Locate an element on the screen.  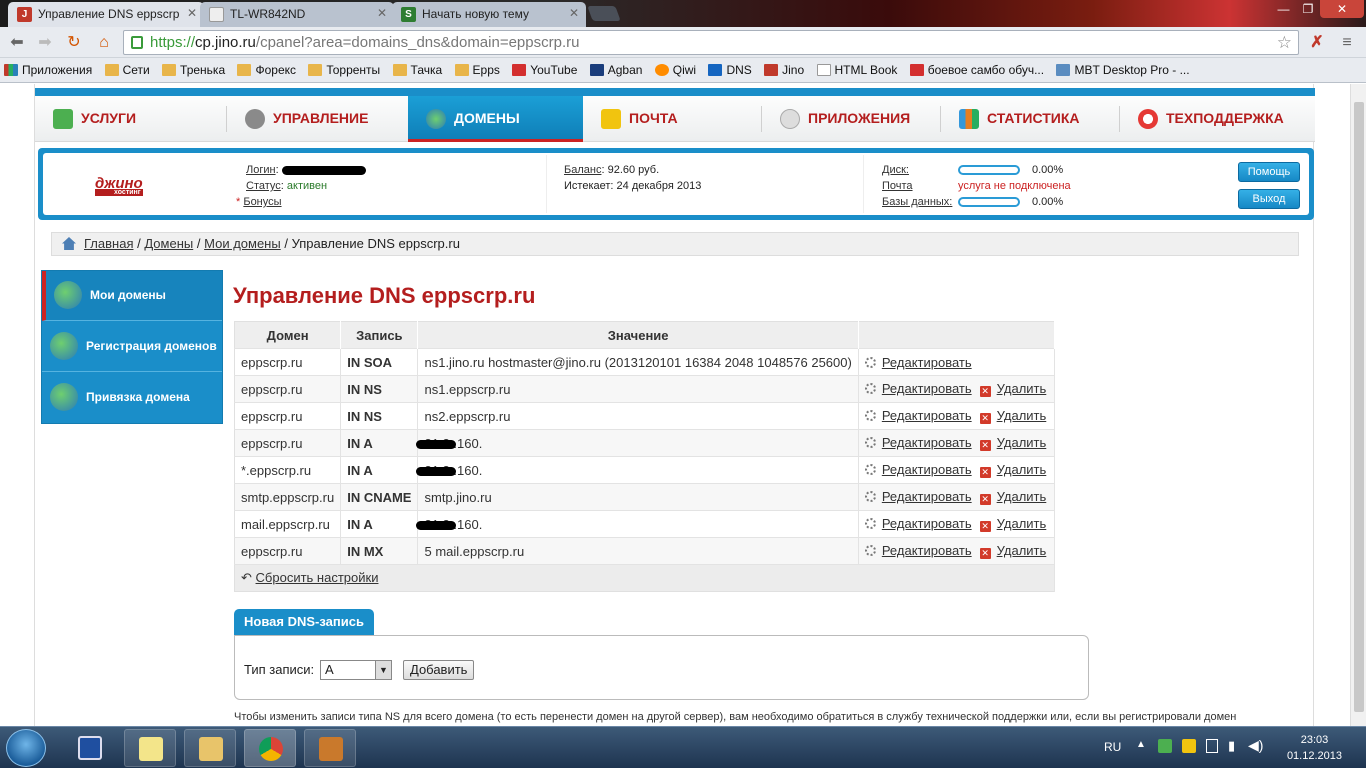
bookmark-folder: Epps is located at coordinates (478, 70).